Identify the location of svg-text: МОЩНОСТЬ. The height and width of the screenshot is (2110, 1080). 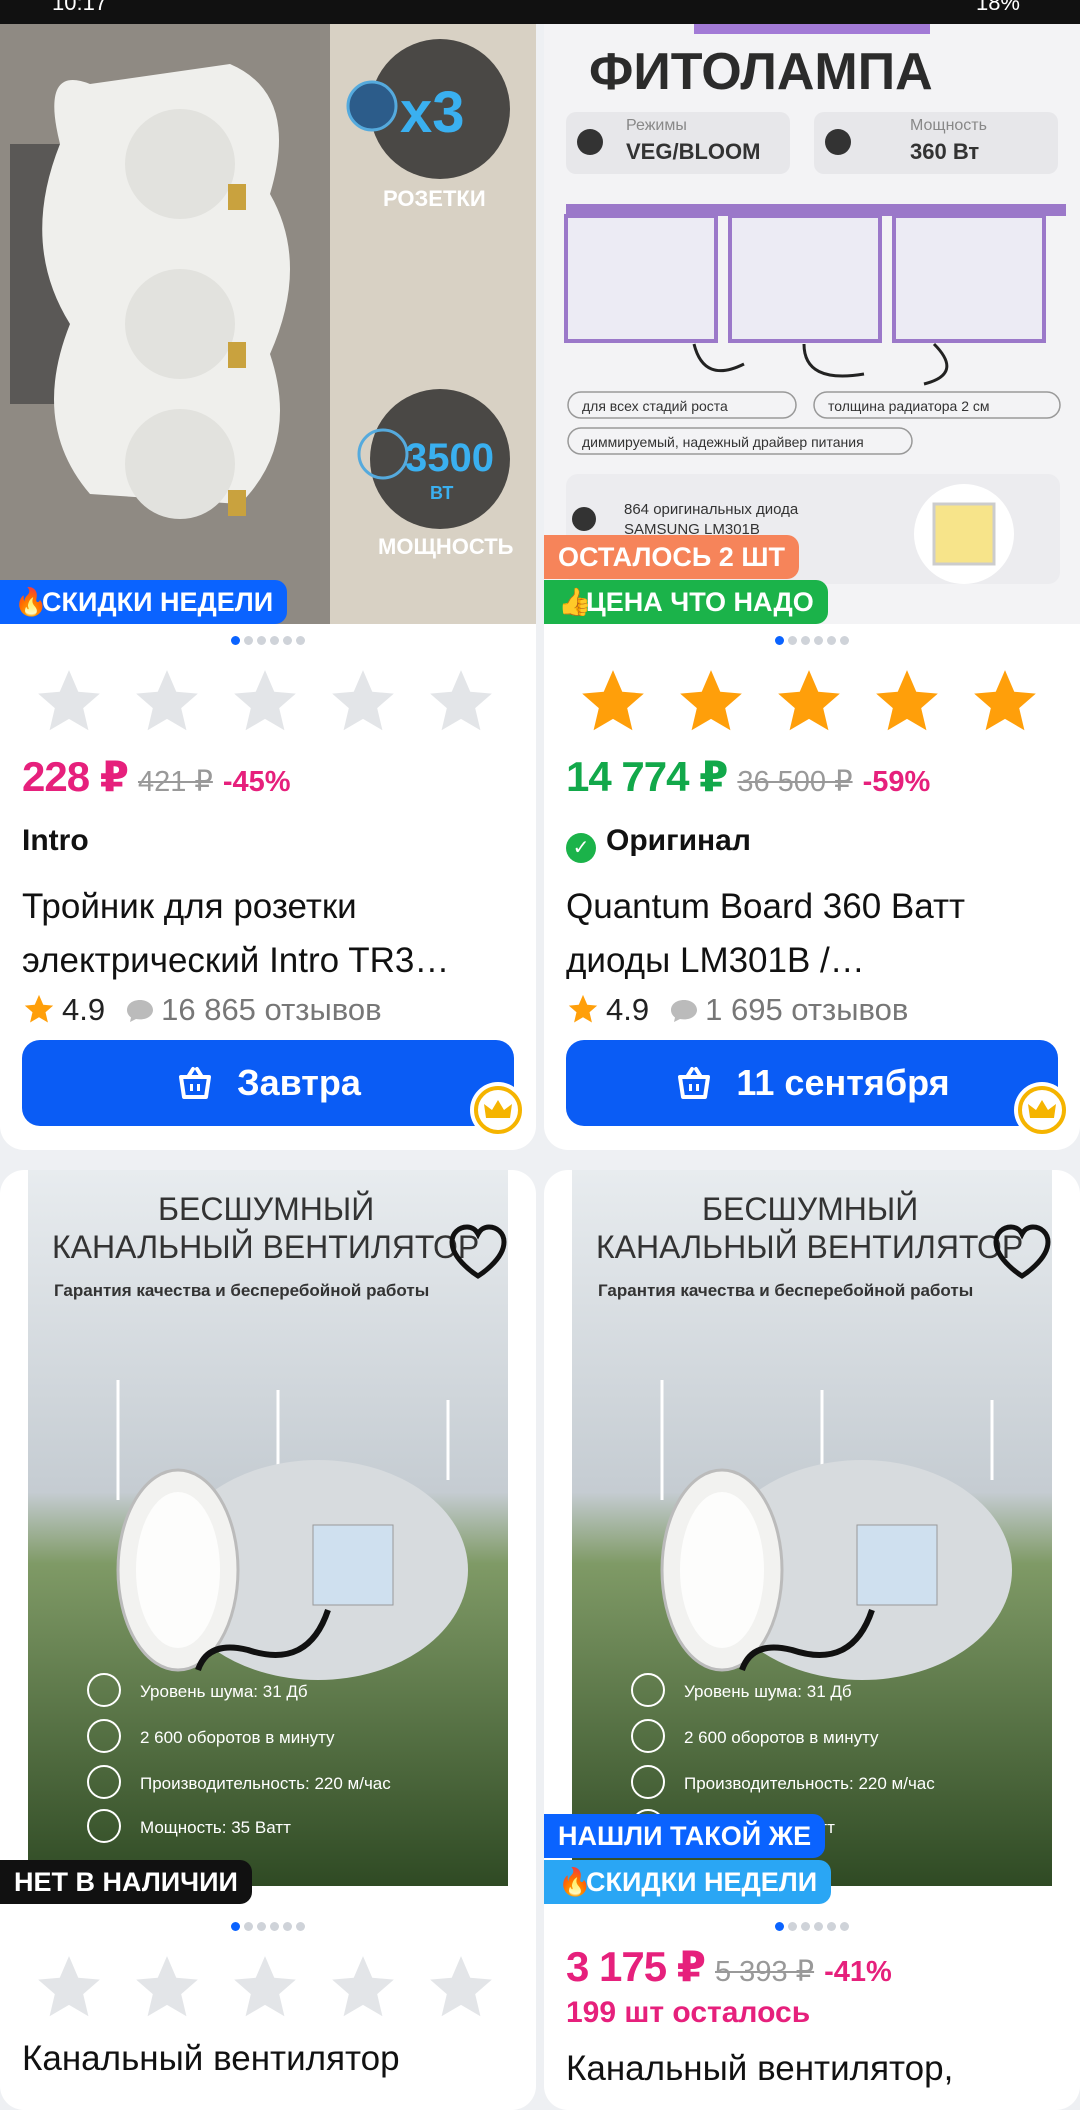
(446, 546).